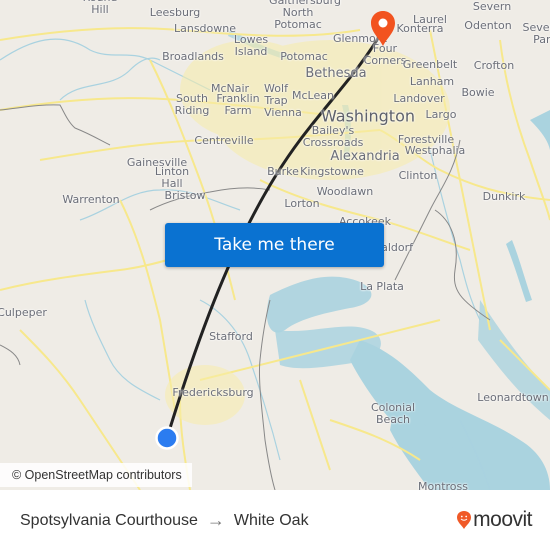 The height and width of the screenshot is (550, 550). I want to click on place-label: Odenton, so click(488, 25).